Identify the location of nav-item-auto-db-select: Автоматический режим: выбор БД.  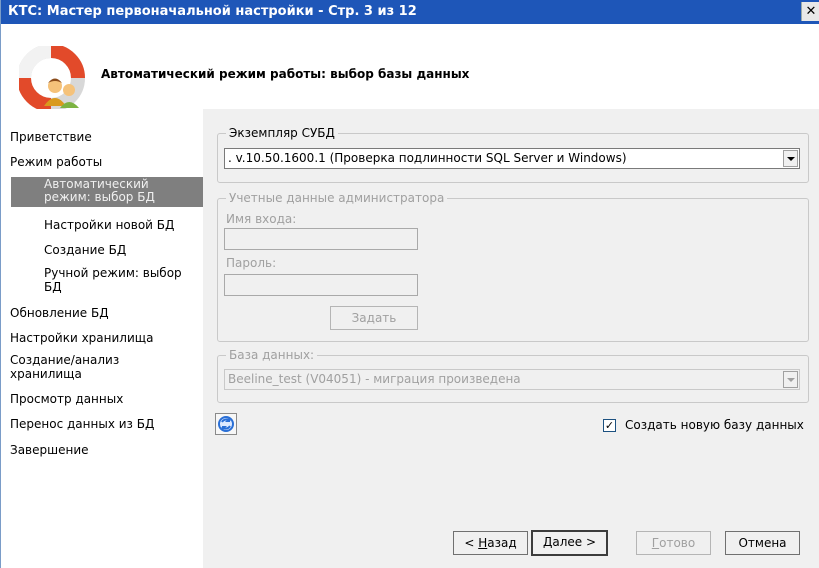
(107, 192).